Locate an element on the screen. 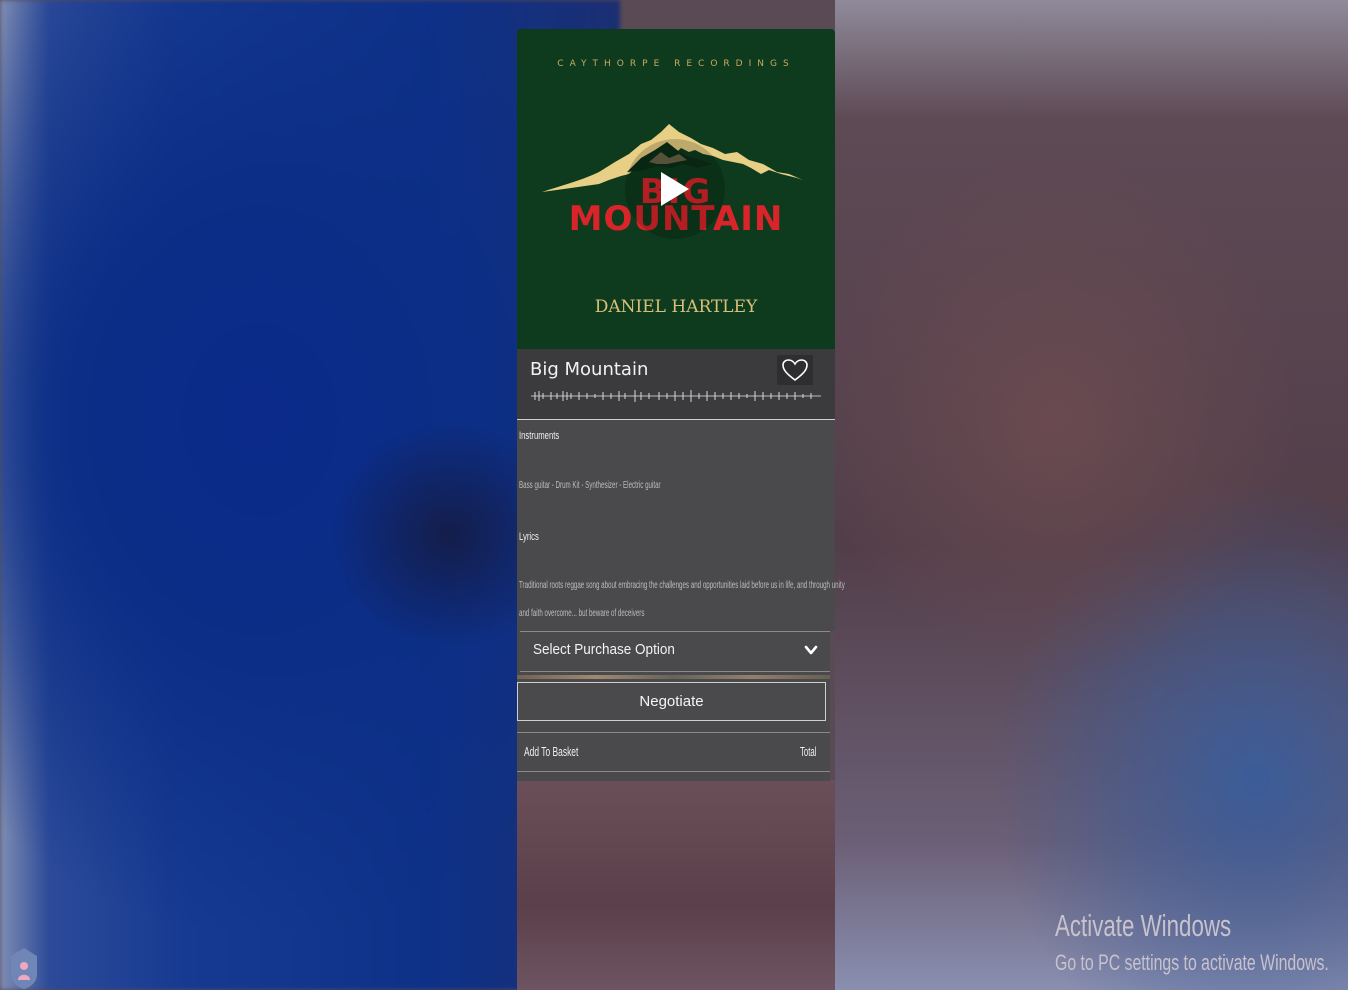 This screenshot has height=990, width=1348. instruments-heading: Instruments is located at coordinates (539, 436).